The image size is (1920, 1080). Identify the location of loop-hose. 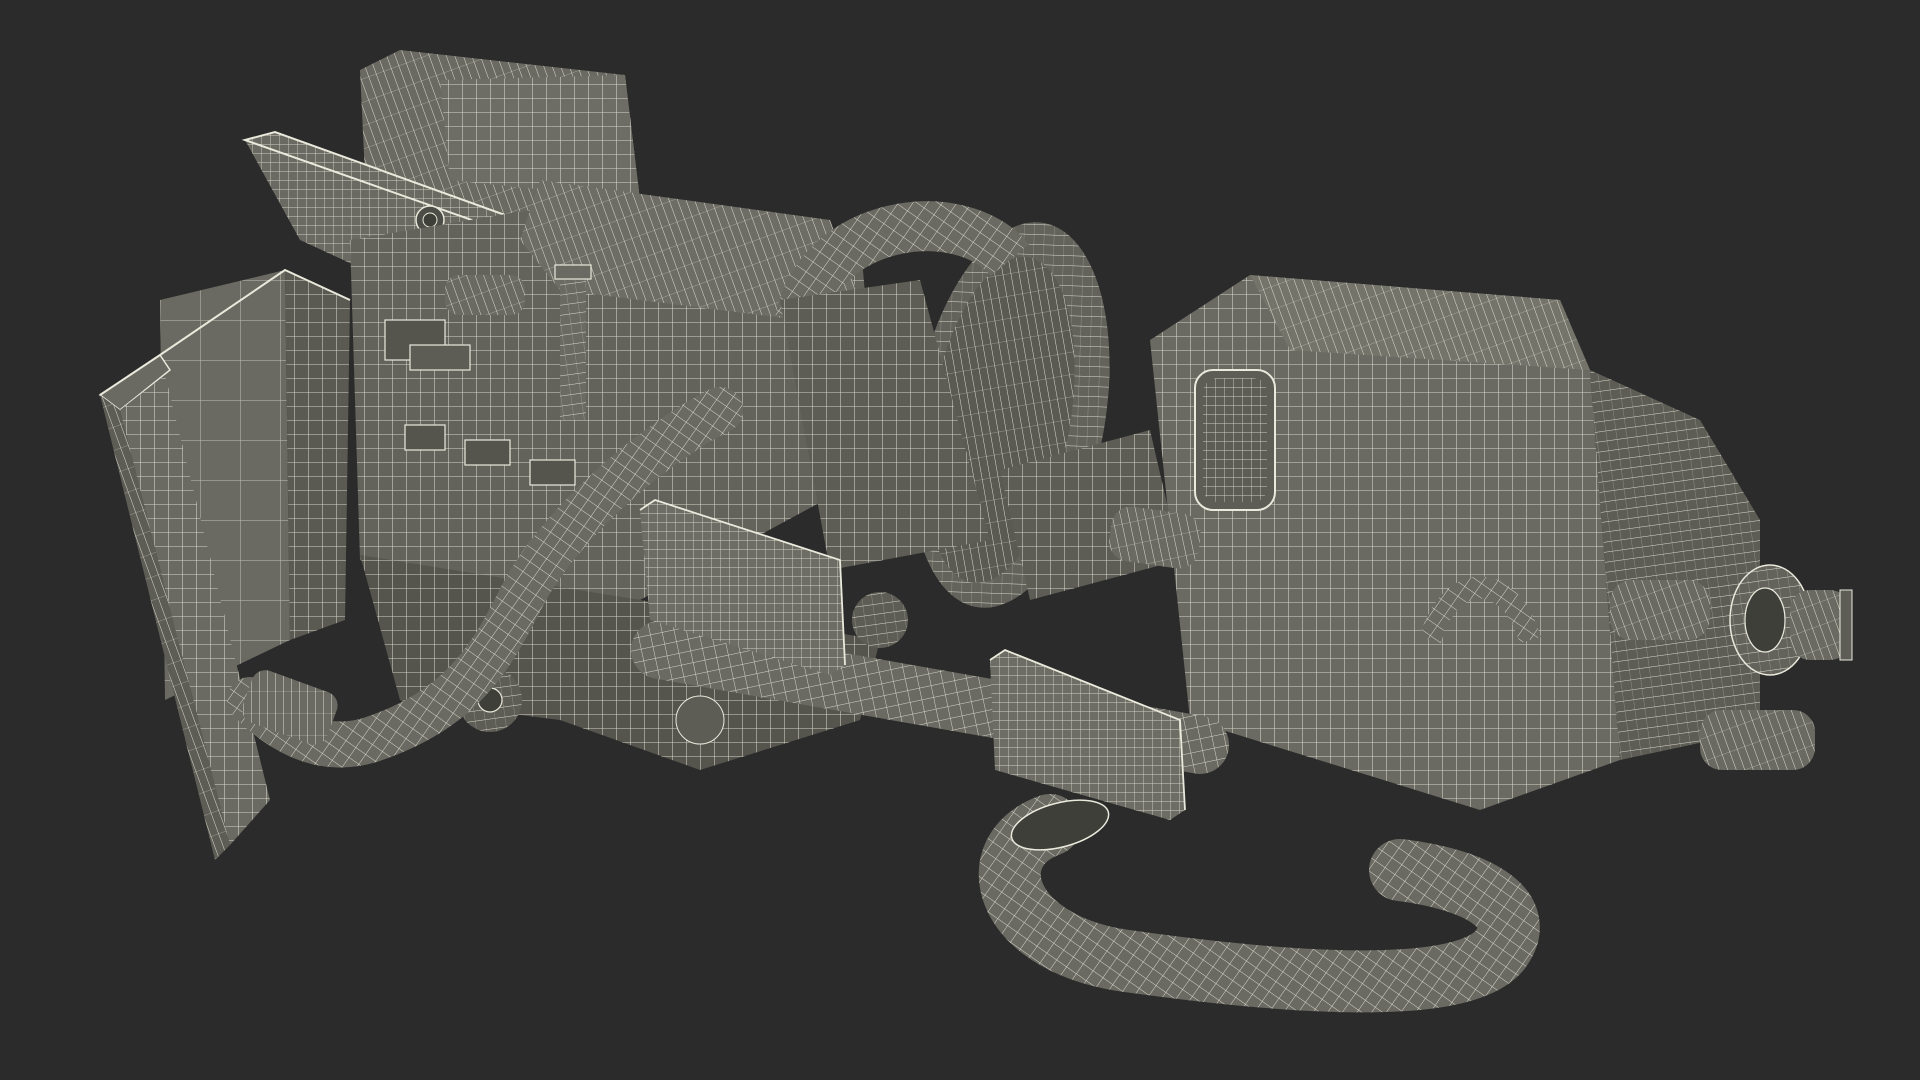
(1259, 903).